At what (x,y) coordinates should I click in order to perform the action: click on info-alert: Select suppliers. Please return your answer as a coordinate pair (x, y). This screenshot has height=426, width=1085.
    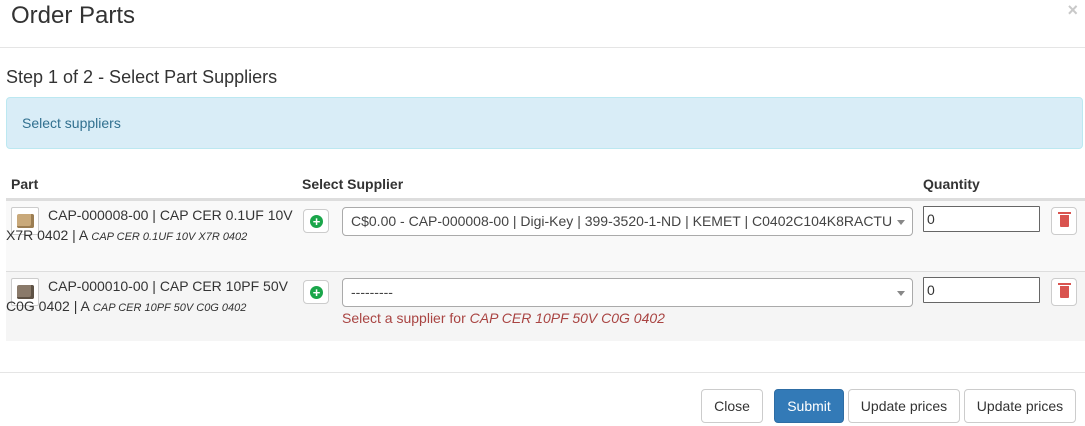
    Looking at the image, I should click on (544, 123).